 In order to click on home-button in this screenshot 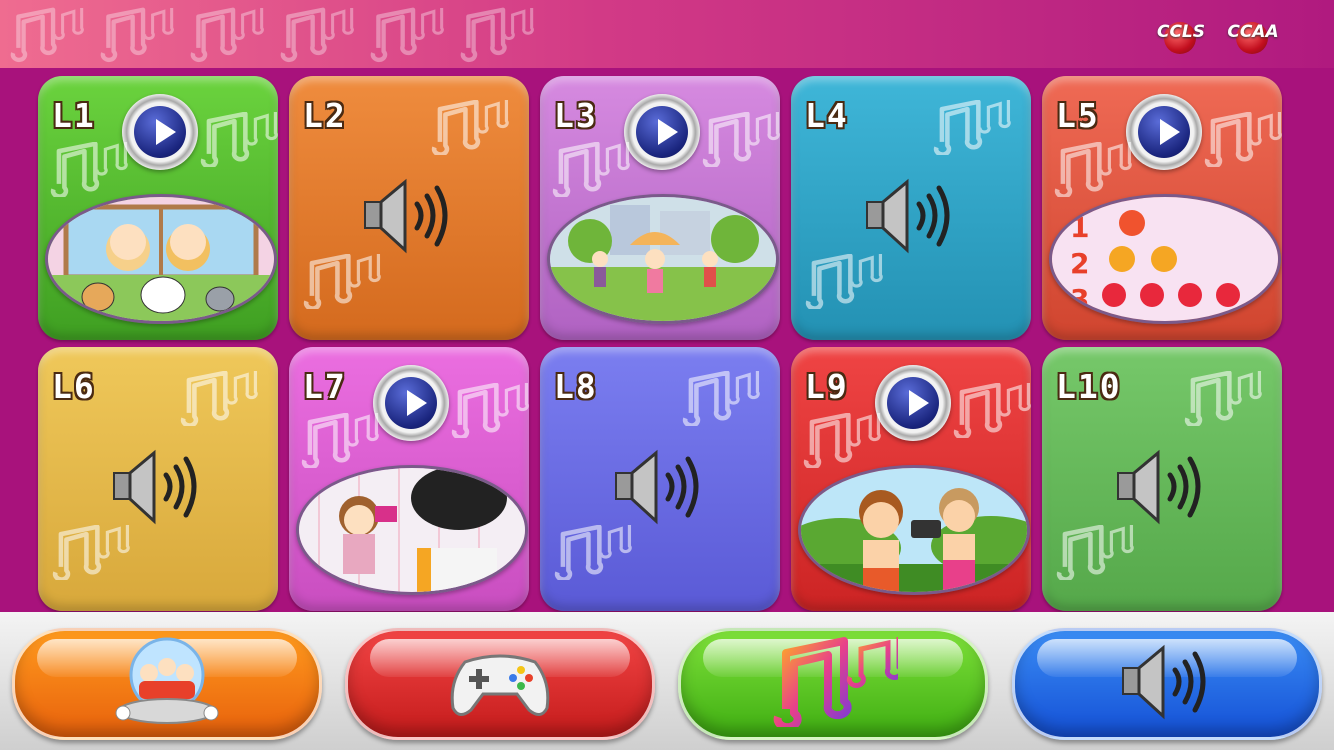, I will do `click(167, 684)`.